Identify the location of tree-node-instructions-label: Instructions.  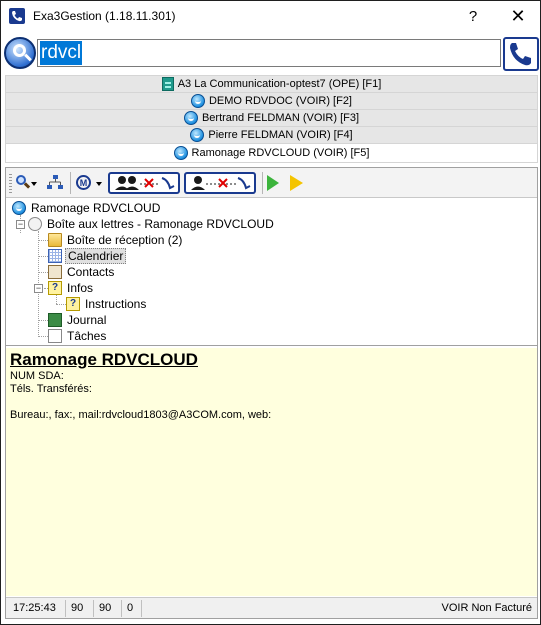
(116, 304).